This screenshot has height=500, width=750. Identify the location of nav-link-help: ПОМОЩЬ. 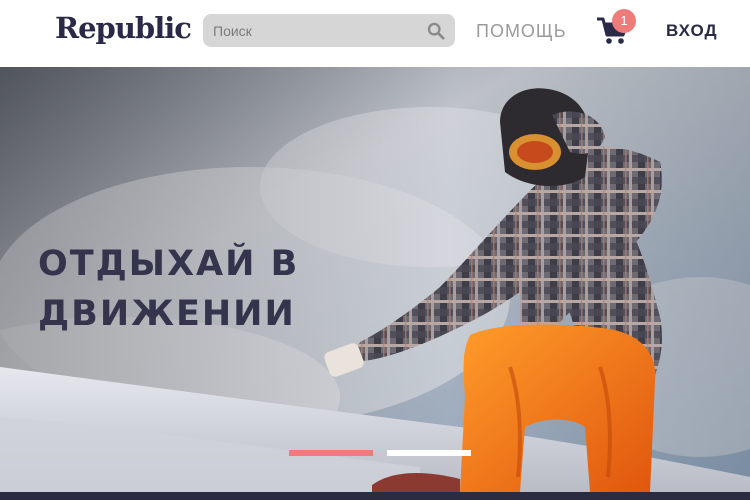
(521, 31).